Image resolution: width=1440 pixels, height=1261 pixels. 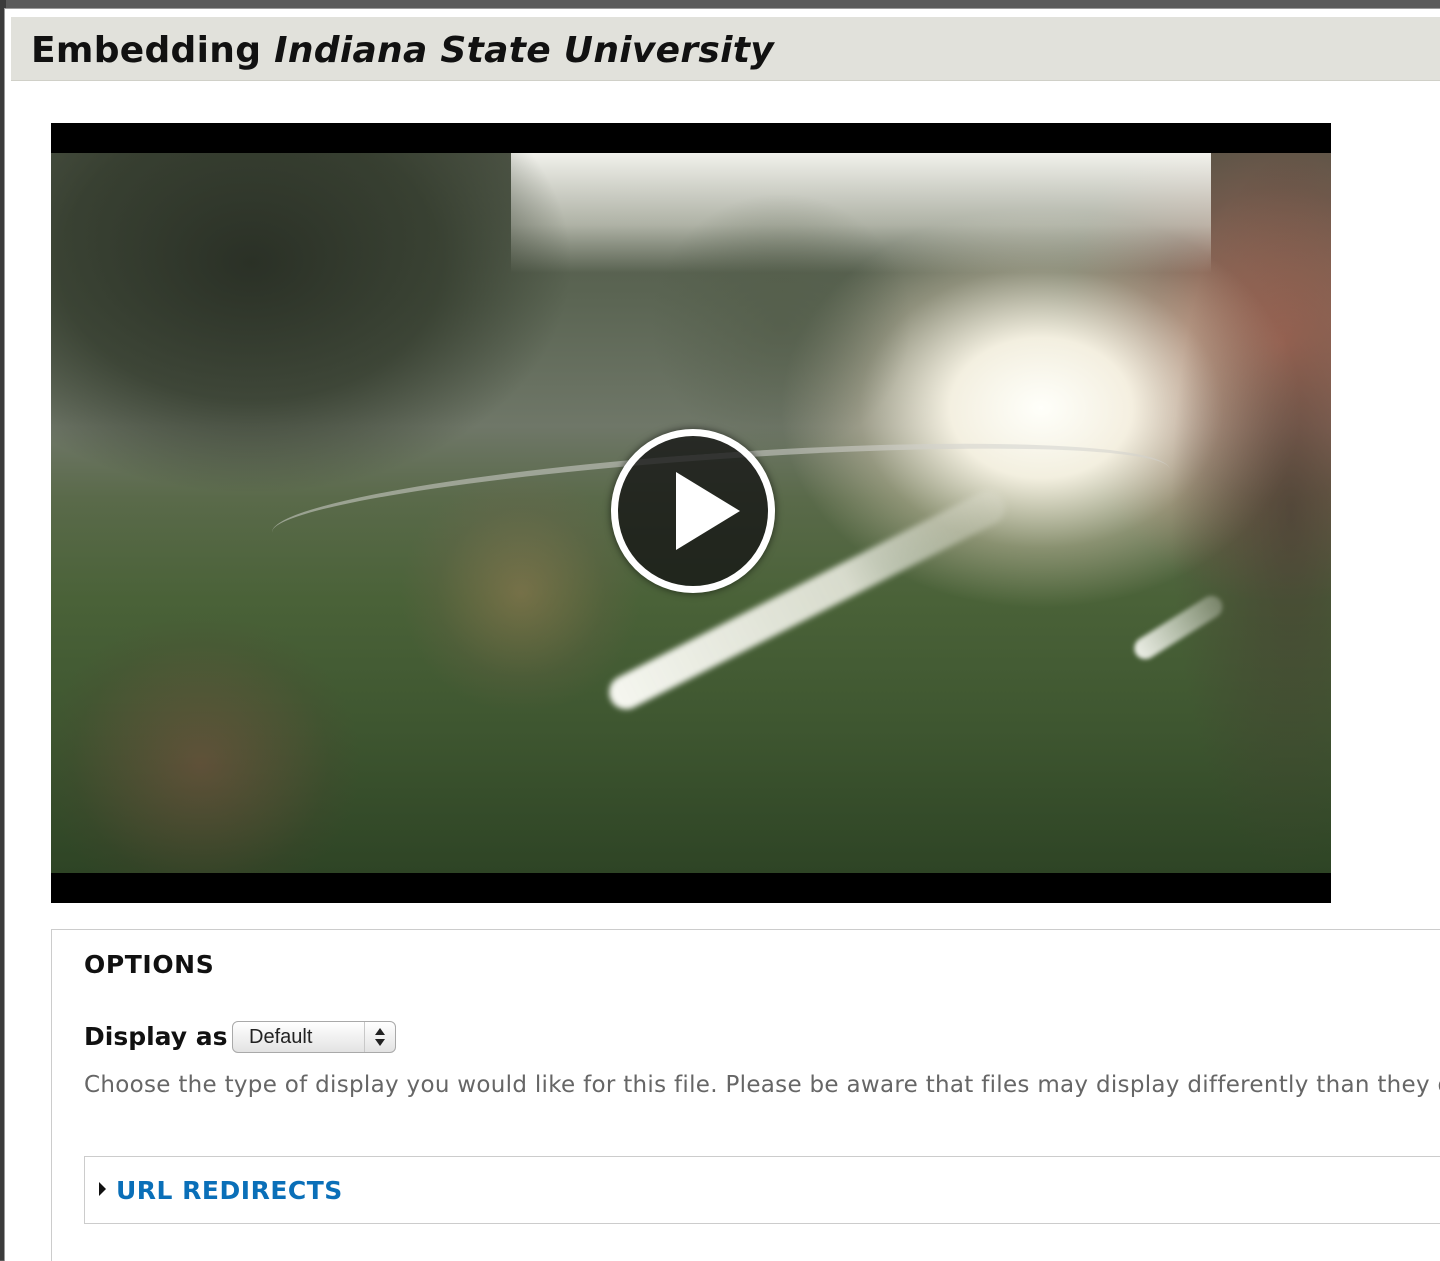 I want to click on url-redirects-toggle: URL REDIRECTS, so click(x=221, y=1190).